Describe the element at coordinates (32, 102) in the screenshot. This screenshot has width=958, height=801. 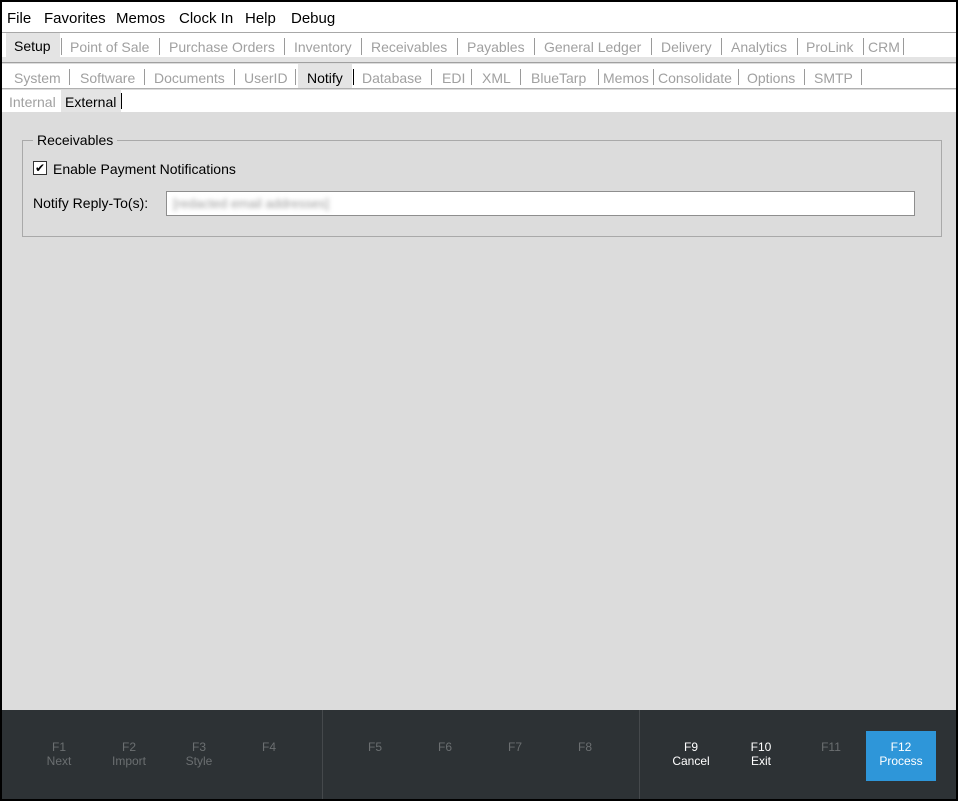
I see `tab-internal-label: Internal` at that location.